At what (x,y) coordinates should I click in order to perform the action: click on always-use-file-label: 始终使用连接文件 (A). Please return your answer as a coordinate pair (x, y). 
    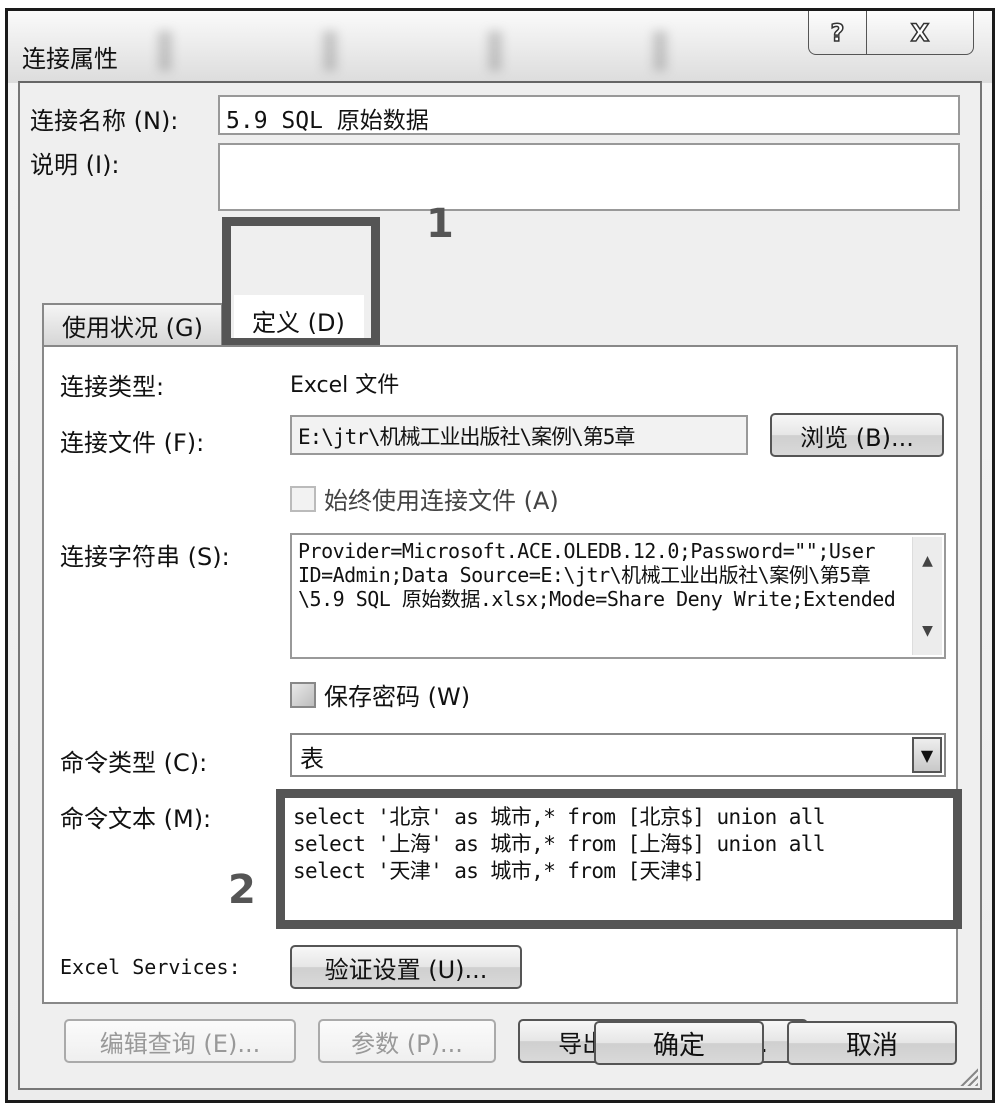
    Looking at the image, I should click on (441, 501).